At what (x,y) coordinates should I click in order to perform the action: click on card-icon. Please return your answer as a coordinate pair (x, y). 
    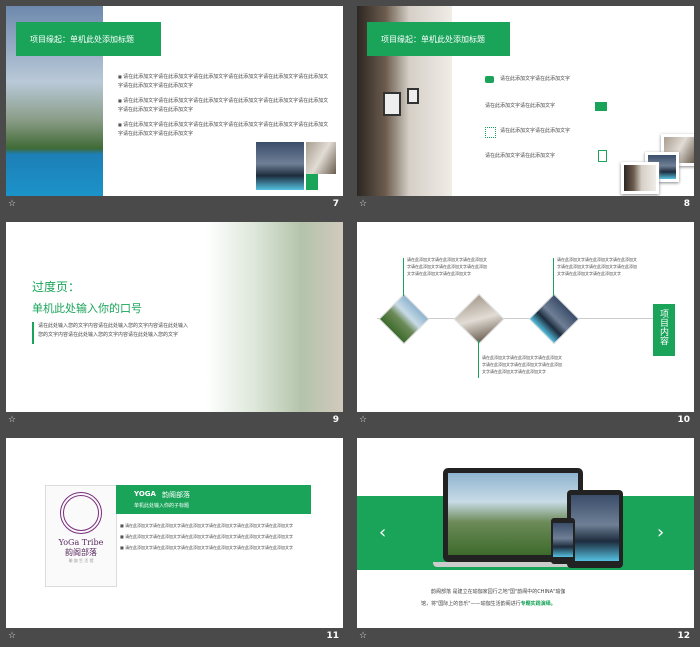
    Looking at the image, I should click on (601, 106).